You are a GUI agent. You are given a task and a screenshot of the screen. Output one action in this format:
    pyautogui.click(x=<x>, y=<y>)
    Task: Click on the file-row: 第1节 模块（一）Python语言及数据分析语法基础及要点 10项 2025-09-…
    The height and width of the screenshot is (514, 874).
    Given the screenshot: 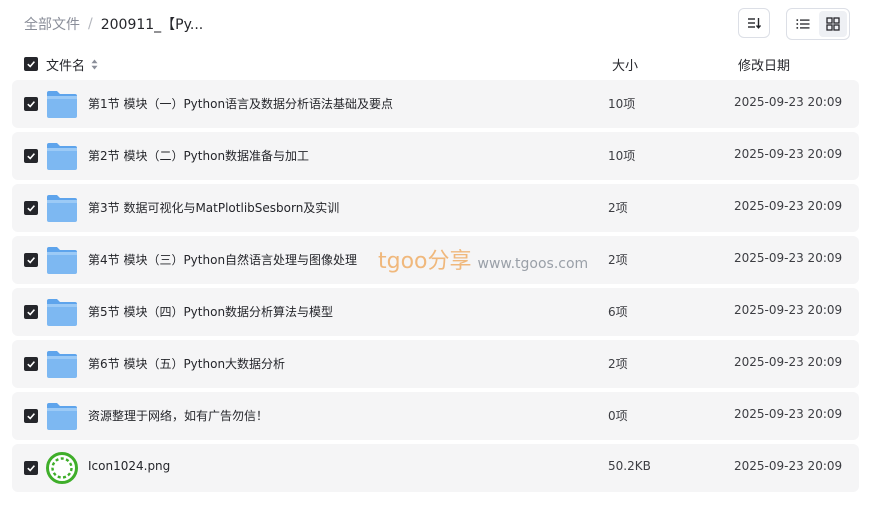 What is the action you would take?
    pyautogui.click(x=435, y=104)
    